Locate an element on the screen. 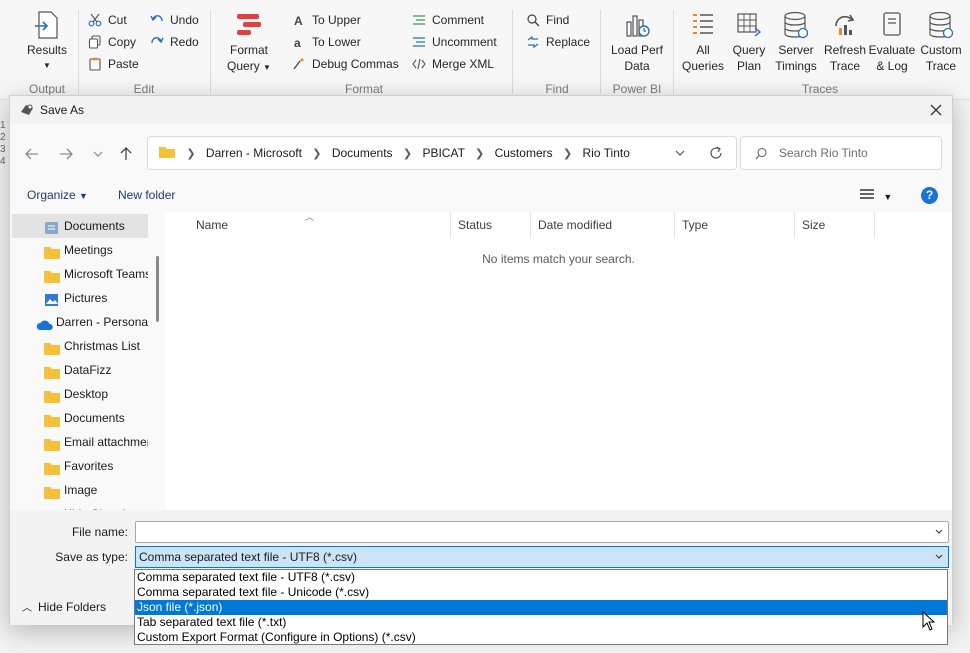  documents-icon is located at coordinates (52, 228).